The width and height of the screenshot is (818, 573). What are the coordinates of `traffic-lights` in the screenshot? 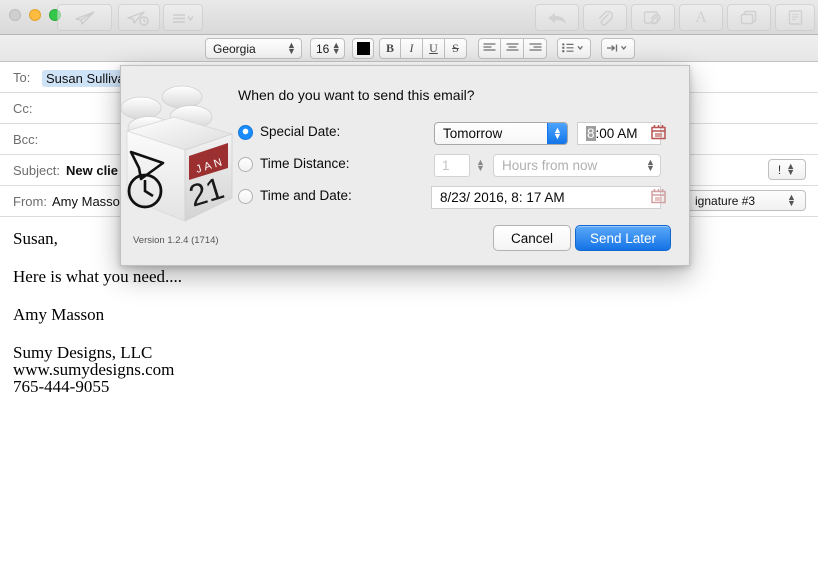 It's located at (35, 15).